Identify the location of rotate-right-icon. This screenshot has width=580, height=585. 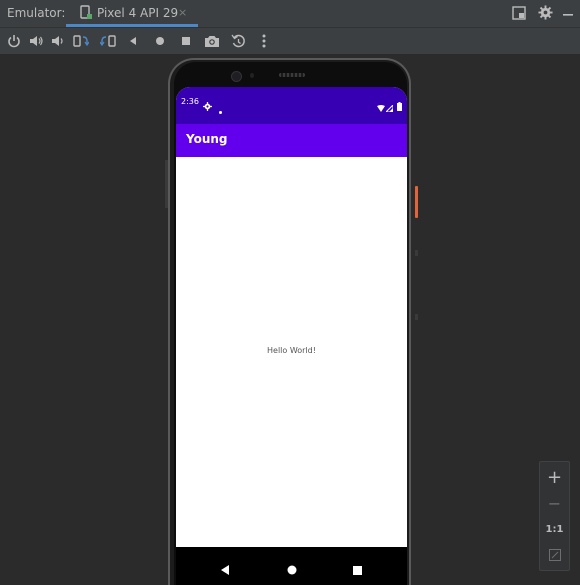
(108, 41).